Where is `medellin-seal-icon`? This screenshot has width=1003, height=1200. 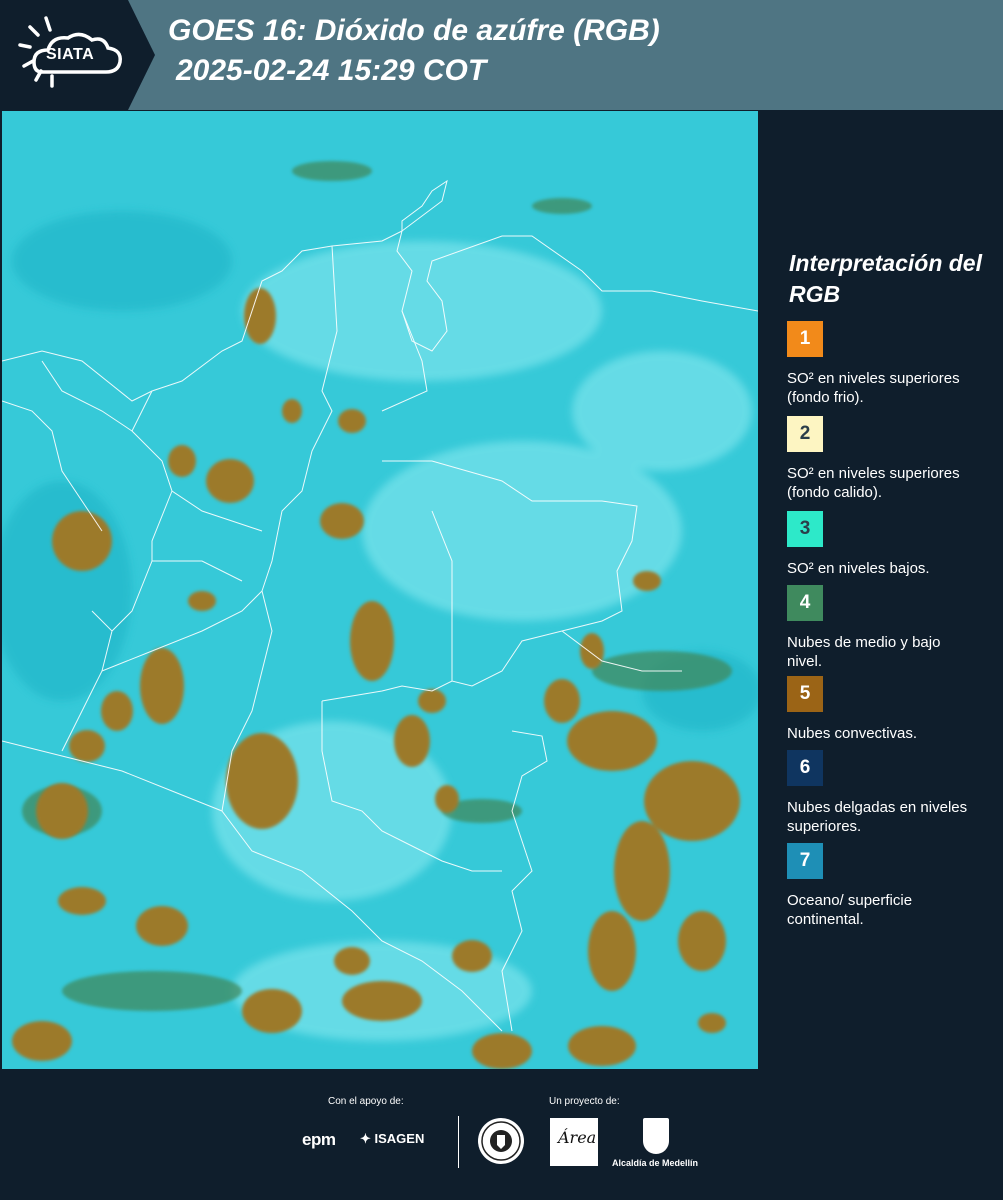
medellin-seal-icon is located at coordinates (501, 1141).